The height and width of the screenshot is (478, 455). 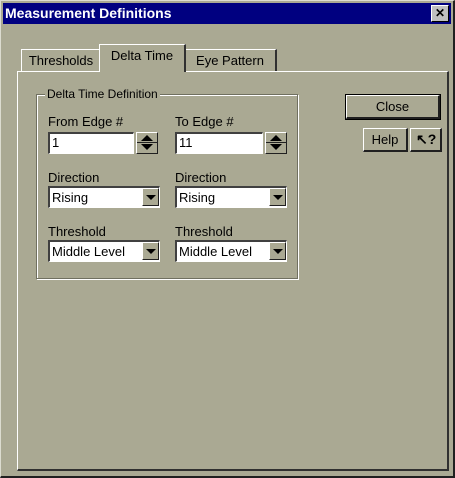 What do you see at coordinates (91, 143) in the screenshot?
I see `from-edge-input: 1` at bounding box center [91, 143].